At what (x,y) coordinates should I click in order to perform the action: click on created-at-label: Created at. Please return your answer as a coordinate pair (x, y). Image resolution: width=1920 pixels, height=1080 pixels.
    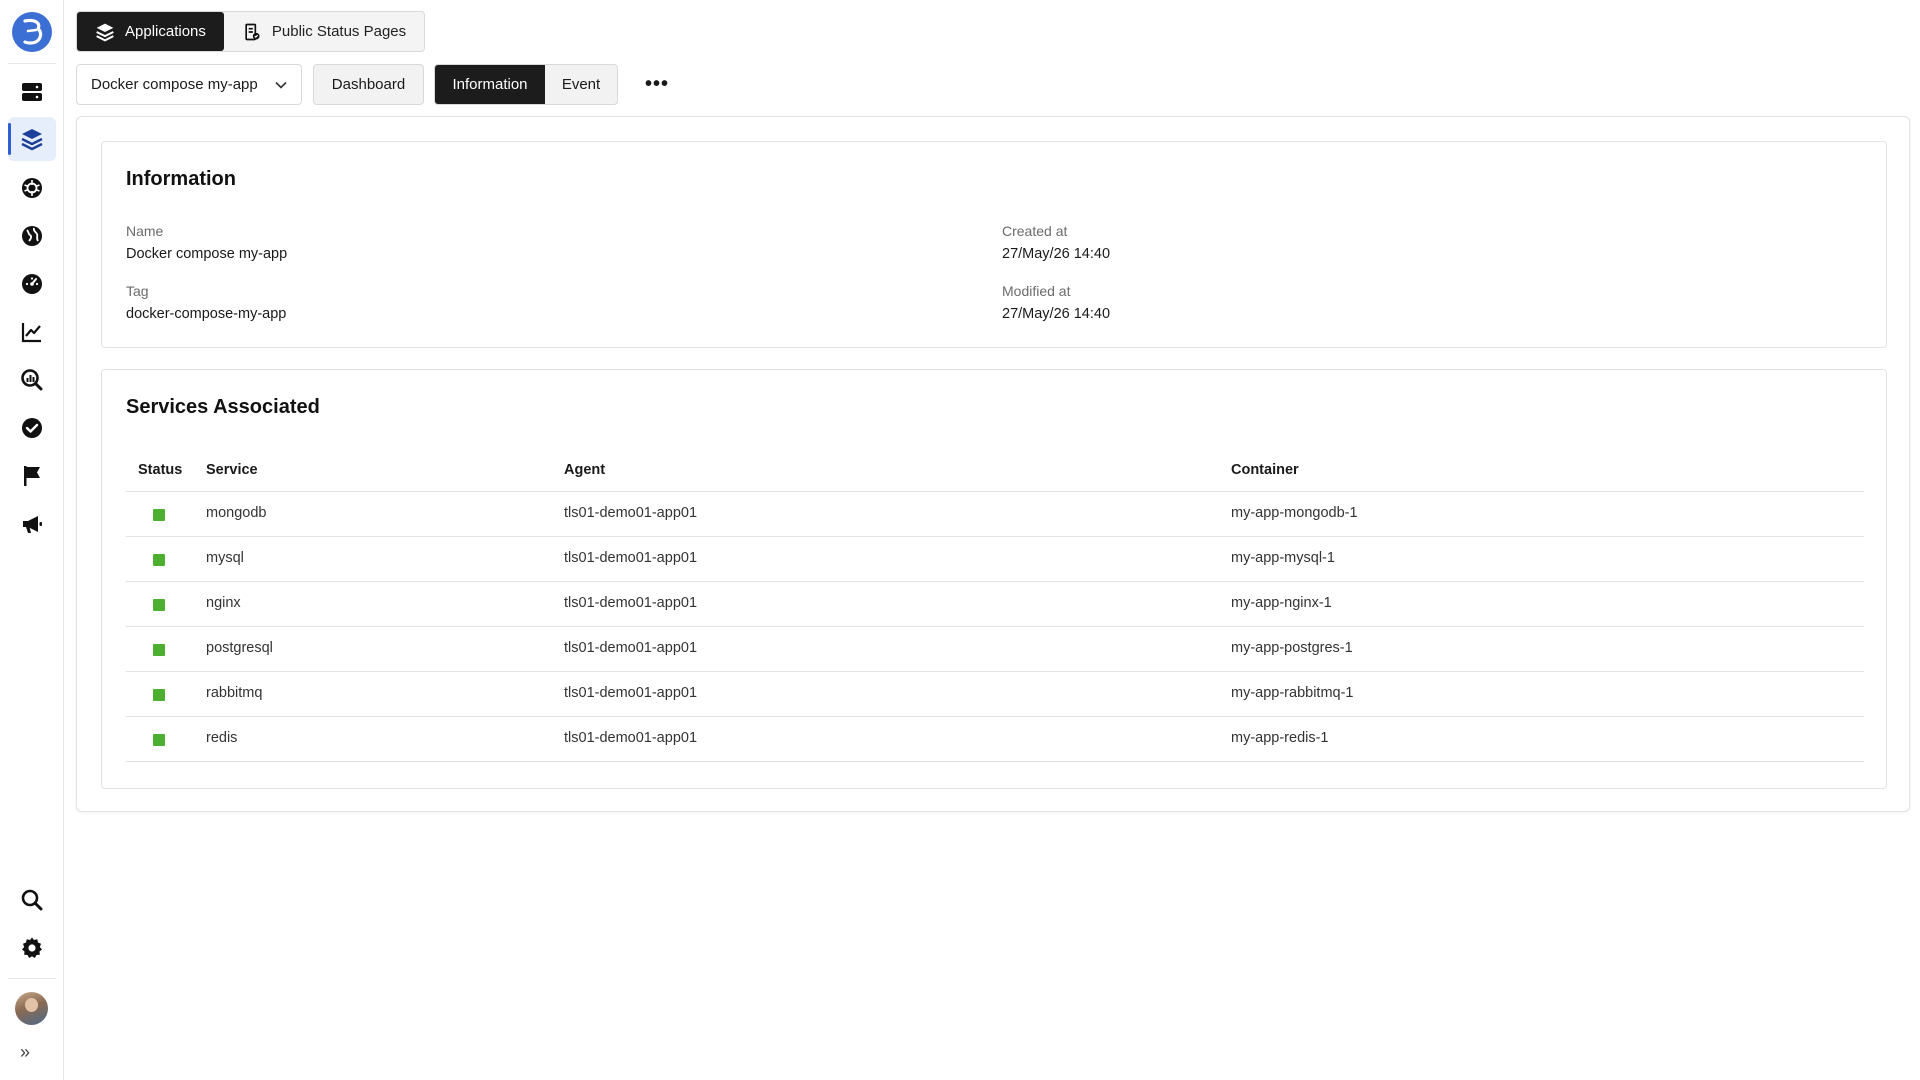
    Looking at the image, I should click on (1035, 231).